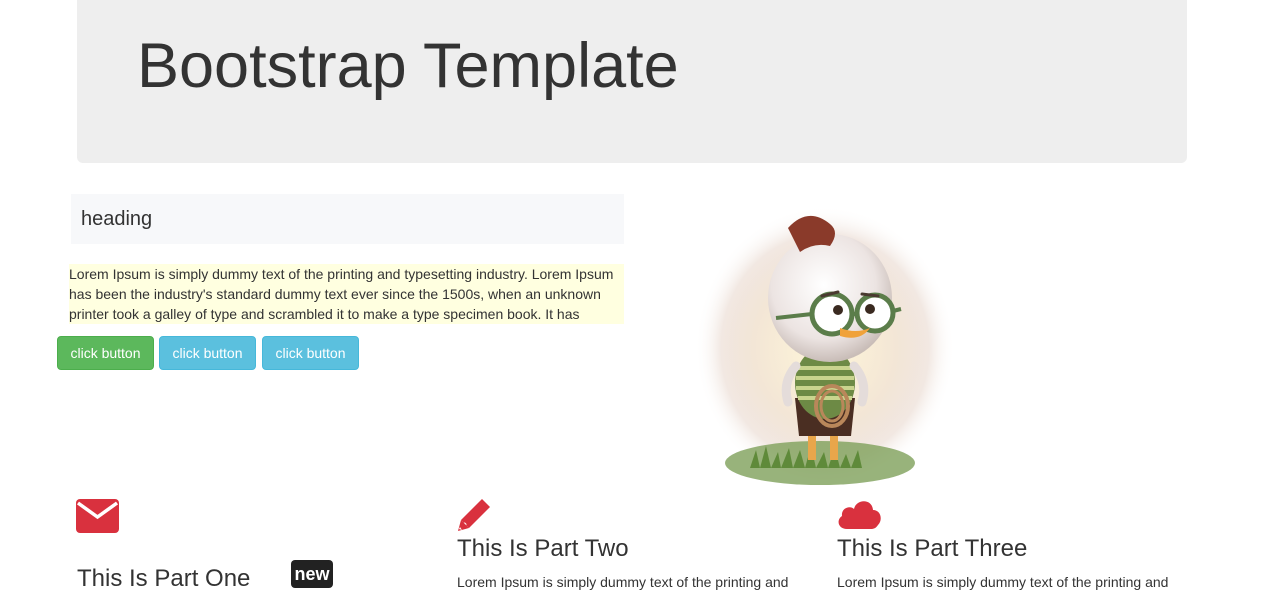  What do you see at coordinates (97, 516) in the screenshot?
I see `envelope-icon` at bounding box center [97, 516].